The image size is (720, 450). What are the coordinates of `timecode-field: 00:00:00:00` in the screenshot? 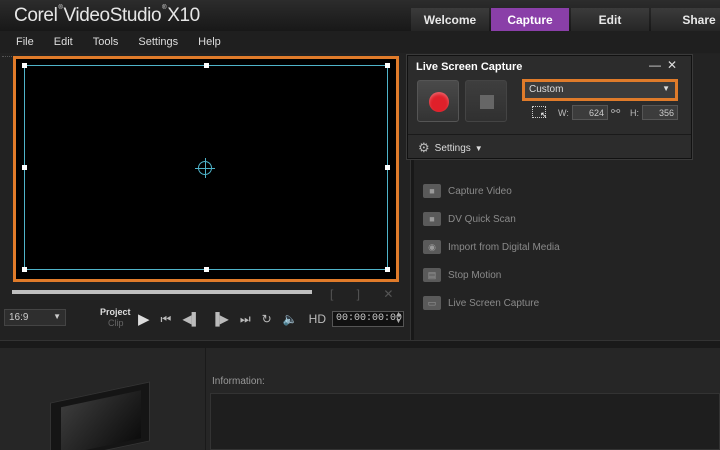 It's located at (368, 319).